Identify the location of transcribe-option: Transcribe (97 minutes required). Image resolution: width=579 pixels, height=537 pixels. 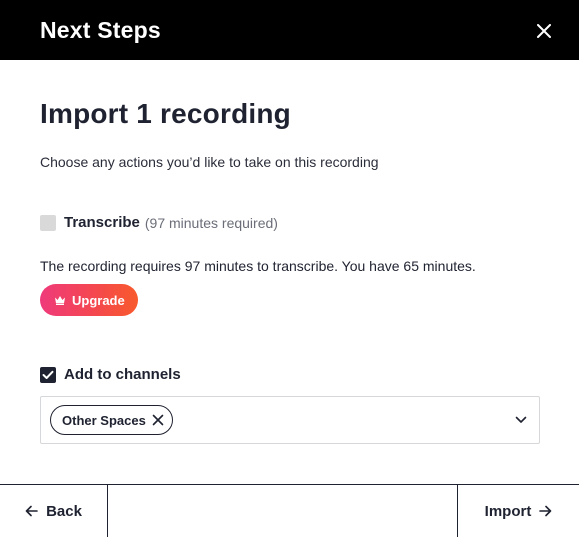
(159, 222).